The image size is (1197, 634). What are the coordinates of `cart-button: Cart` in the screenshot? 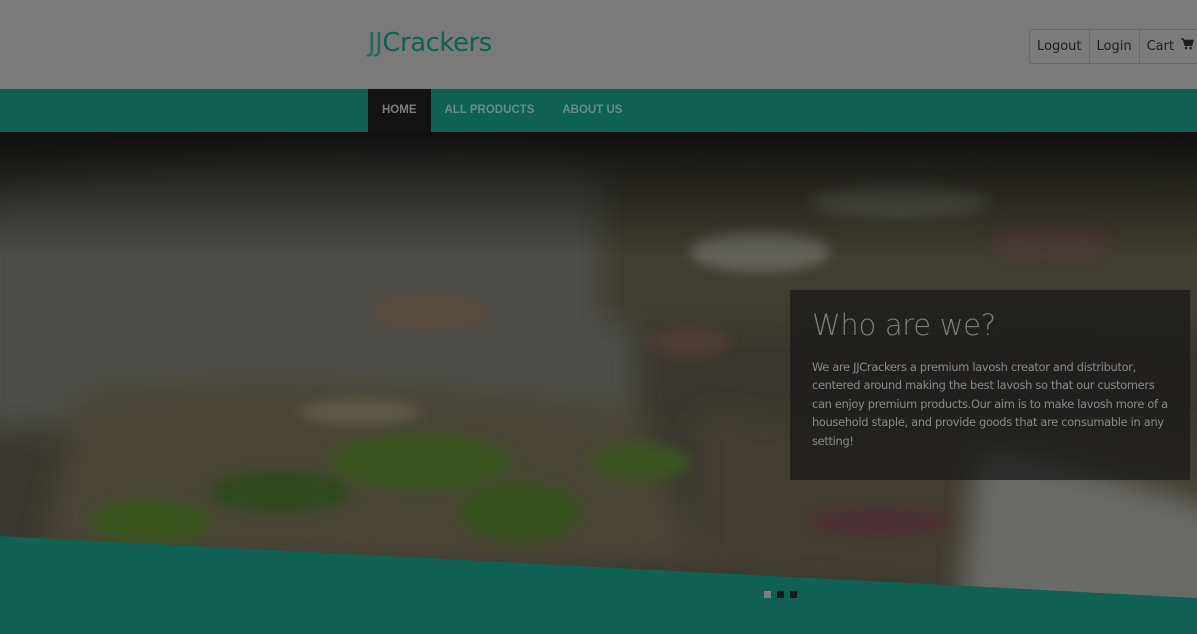 It's located at (1167, 46).